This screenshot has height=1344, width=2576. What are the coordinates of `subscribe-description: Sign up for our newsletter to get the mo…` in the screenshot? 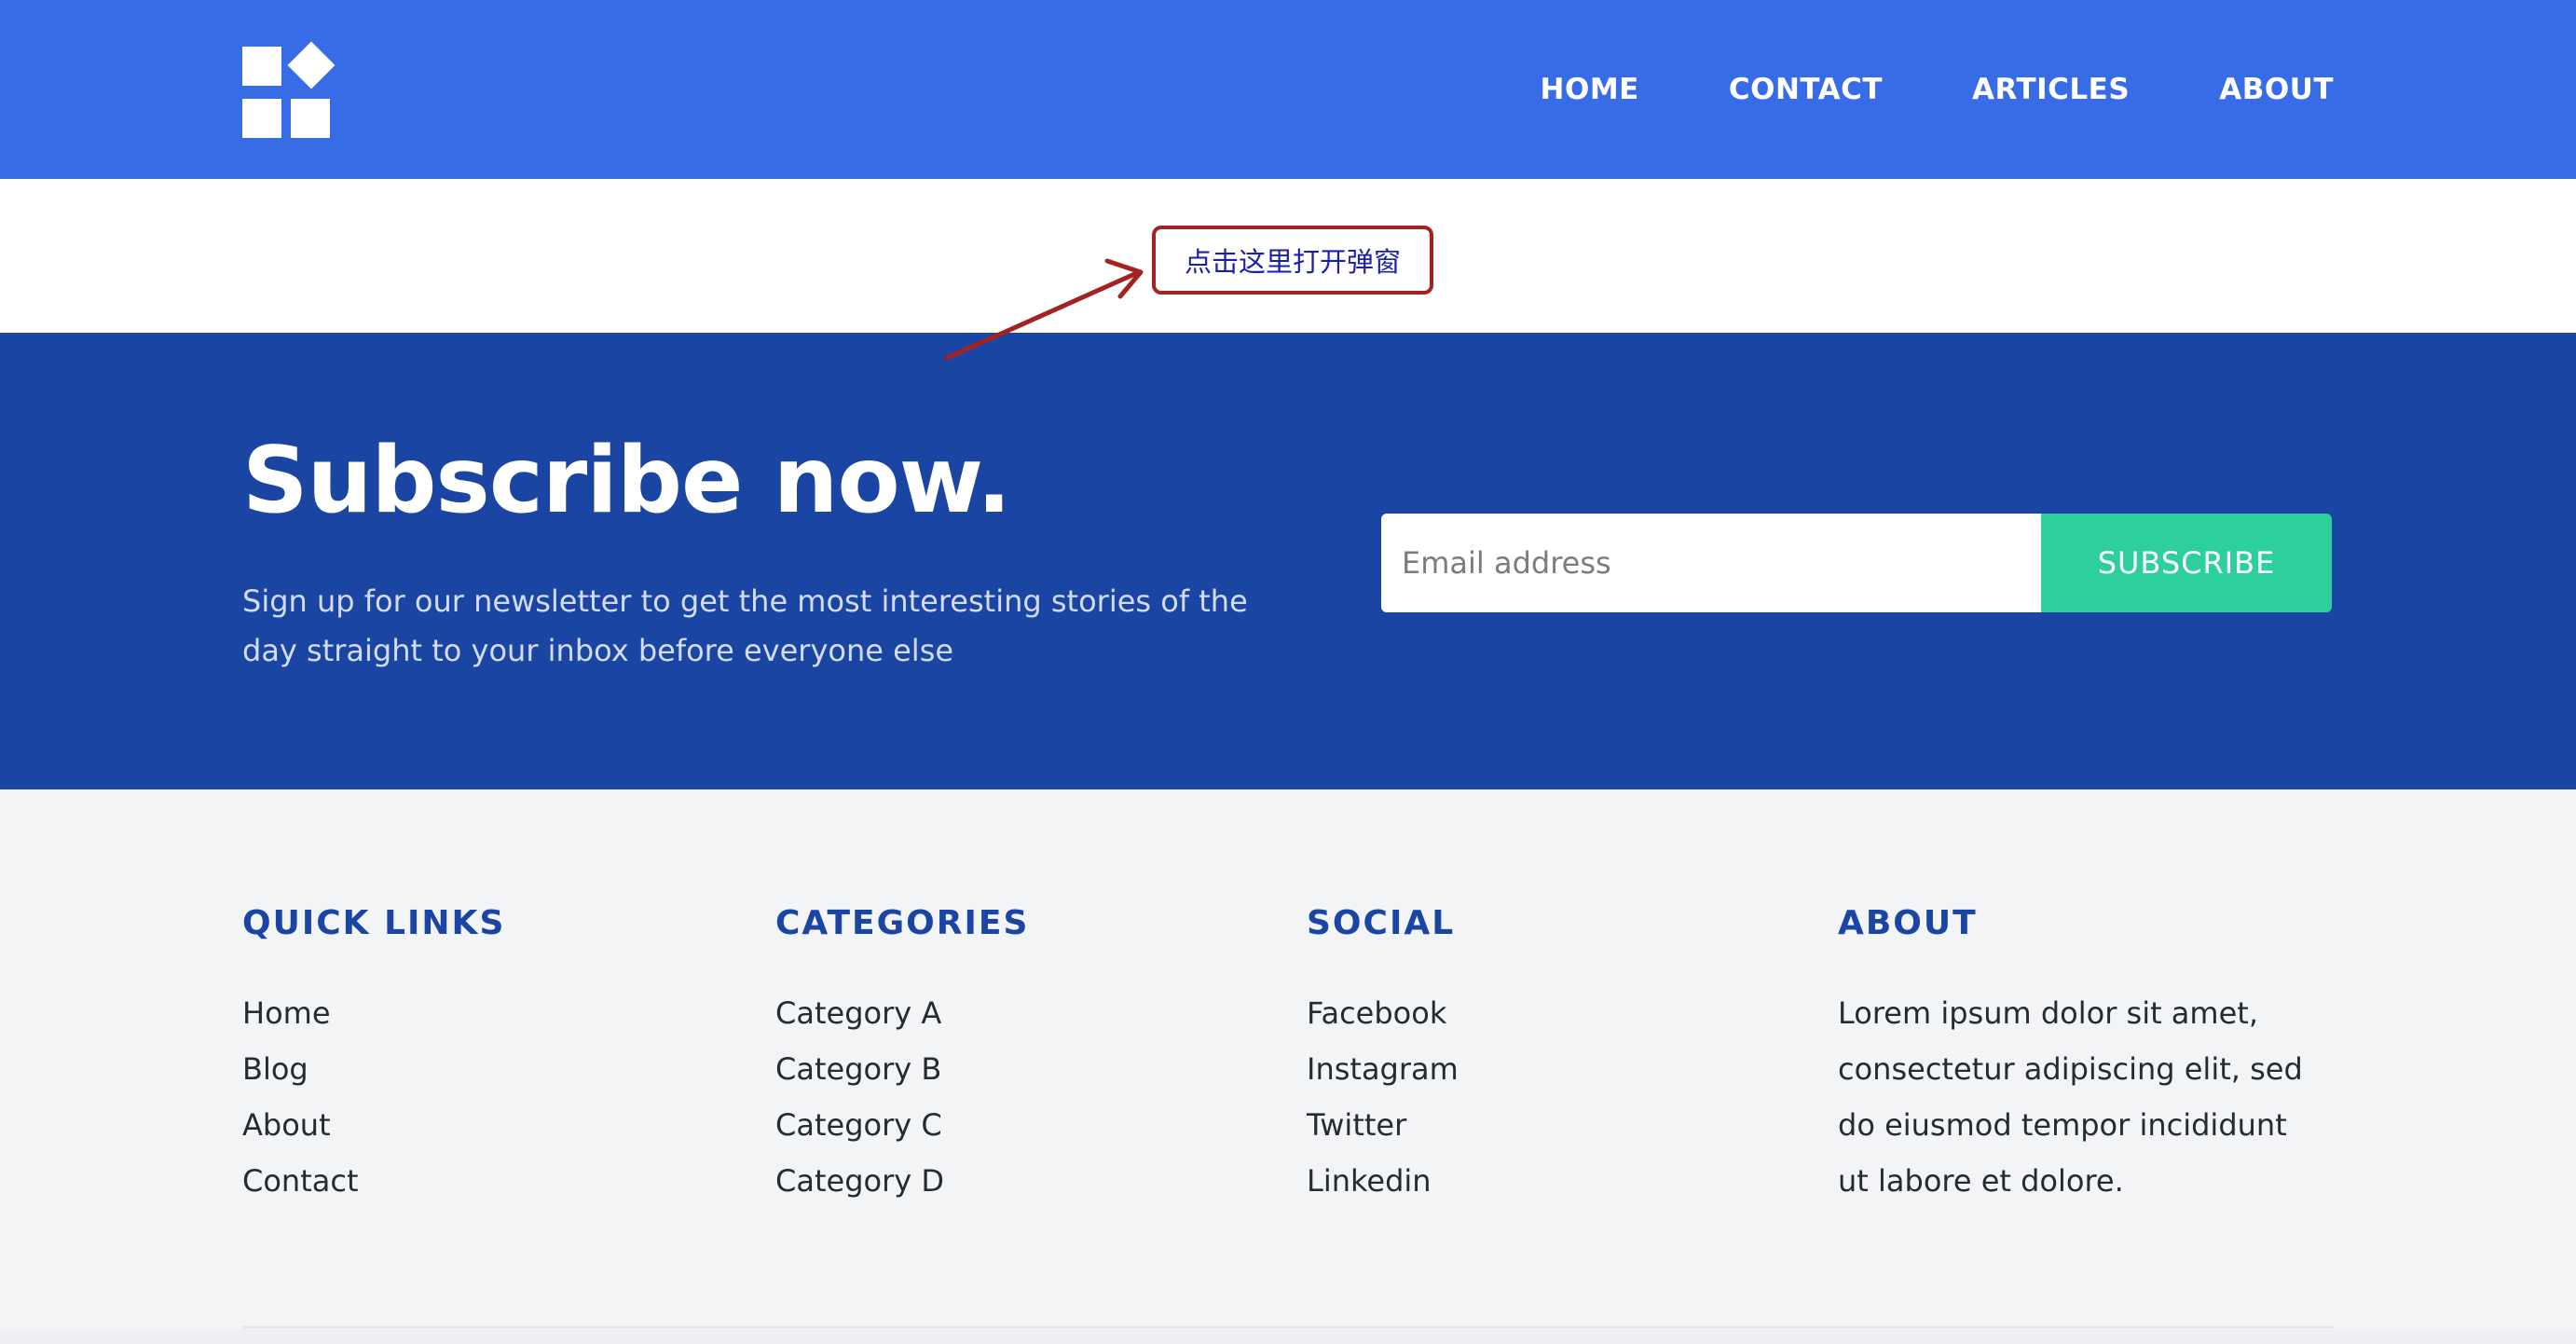 It's located at (745, 625).